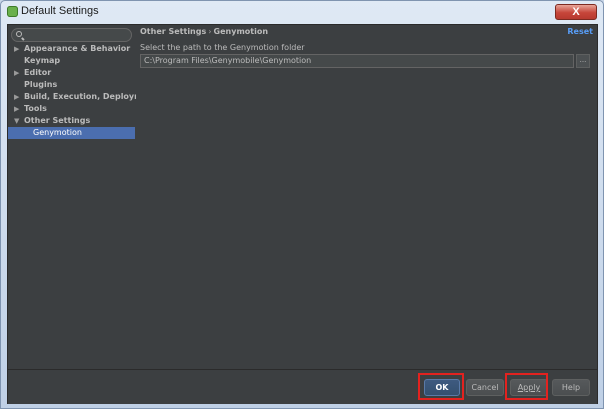 Image resolution: width=604 pixels, height=409 pixels. I want to click on collapse-arrow-icon: ▼, so click(16, 121).